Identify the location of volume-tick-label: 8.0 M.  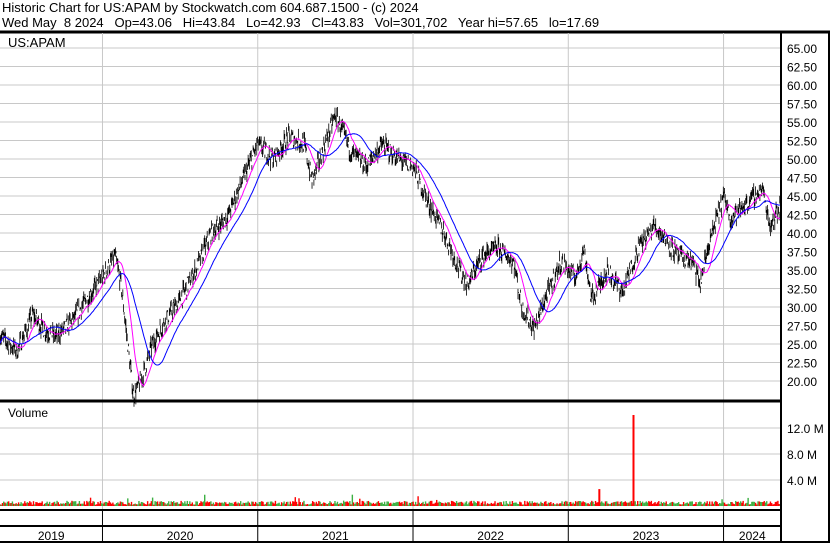
(802, 455).